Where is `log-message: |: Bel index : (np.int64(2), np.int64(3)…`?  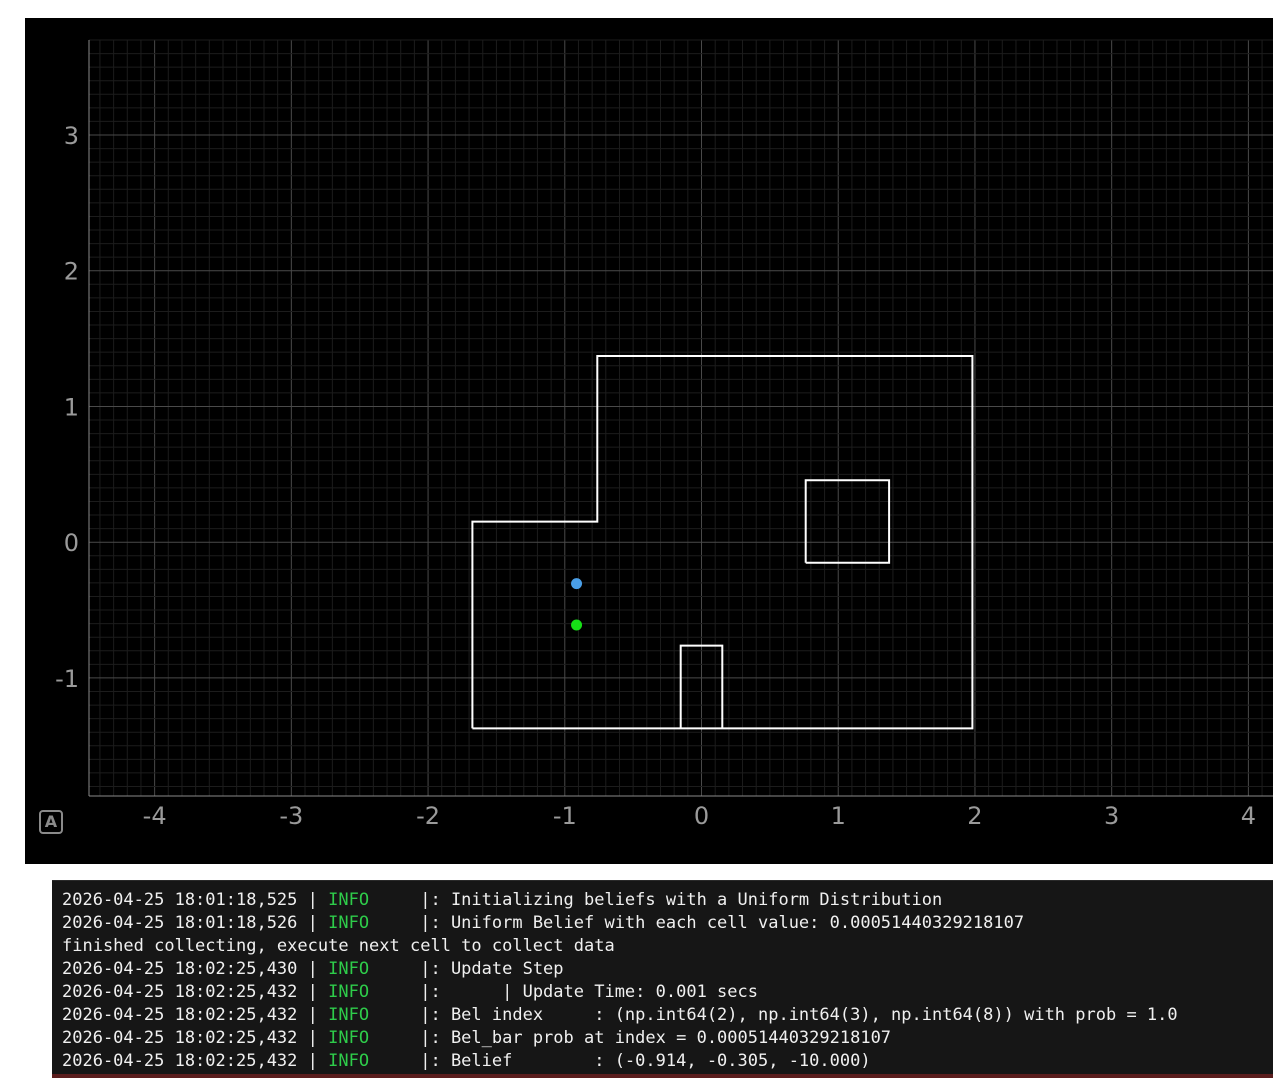
log-message: |: Bel index : (np.int64(2), np.int64(3)… is located at coordinates (773, 1015).